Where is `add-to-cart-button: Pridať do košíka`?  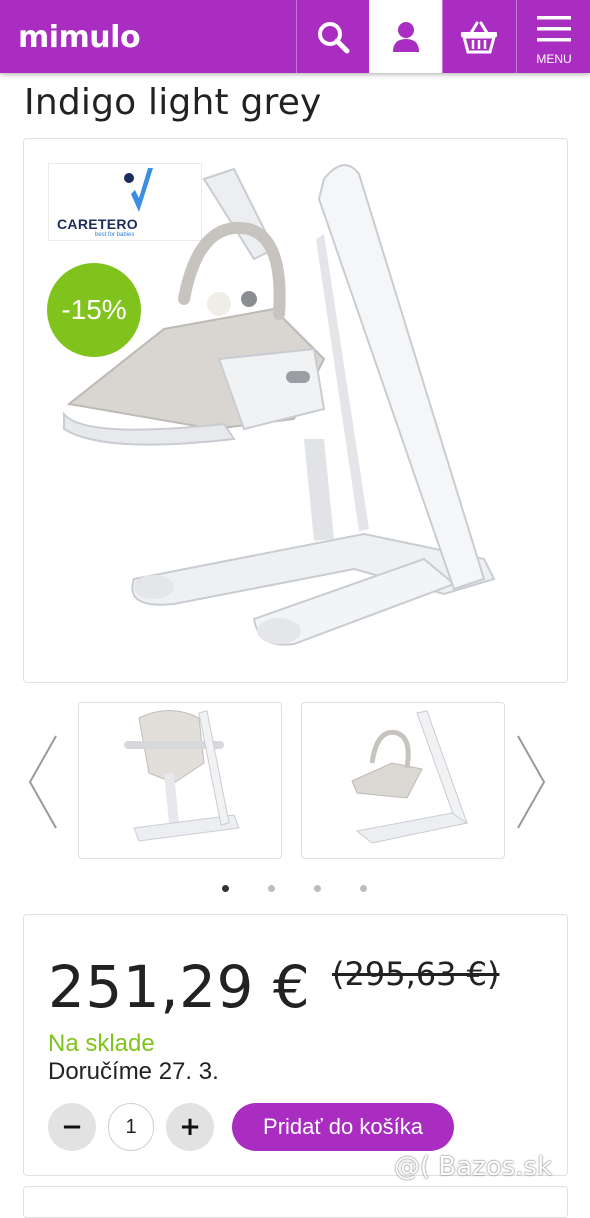
add-to-cart-button: Pridať do košíka is located at coordinates (343, 1127).